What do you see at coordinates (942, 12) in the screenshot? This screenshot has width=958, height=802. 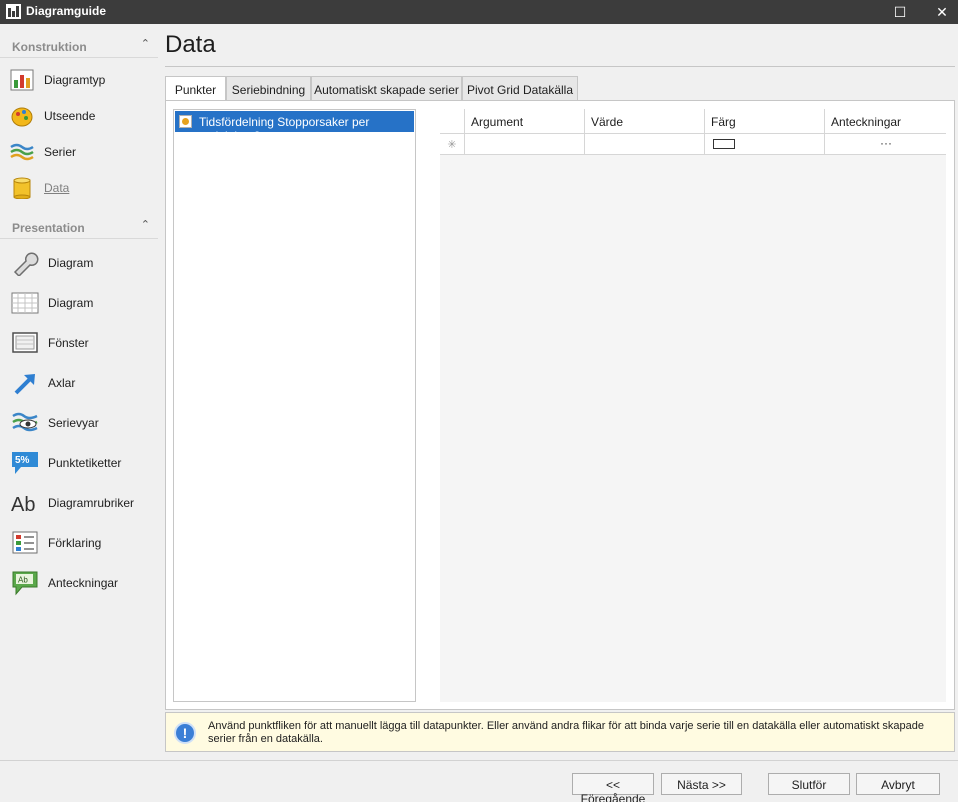 I see `close-button: ✕` at bounding box center [942, 12].